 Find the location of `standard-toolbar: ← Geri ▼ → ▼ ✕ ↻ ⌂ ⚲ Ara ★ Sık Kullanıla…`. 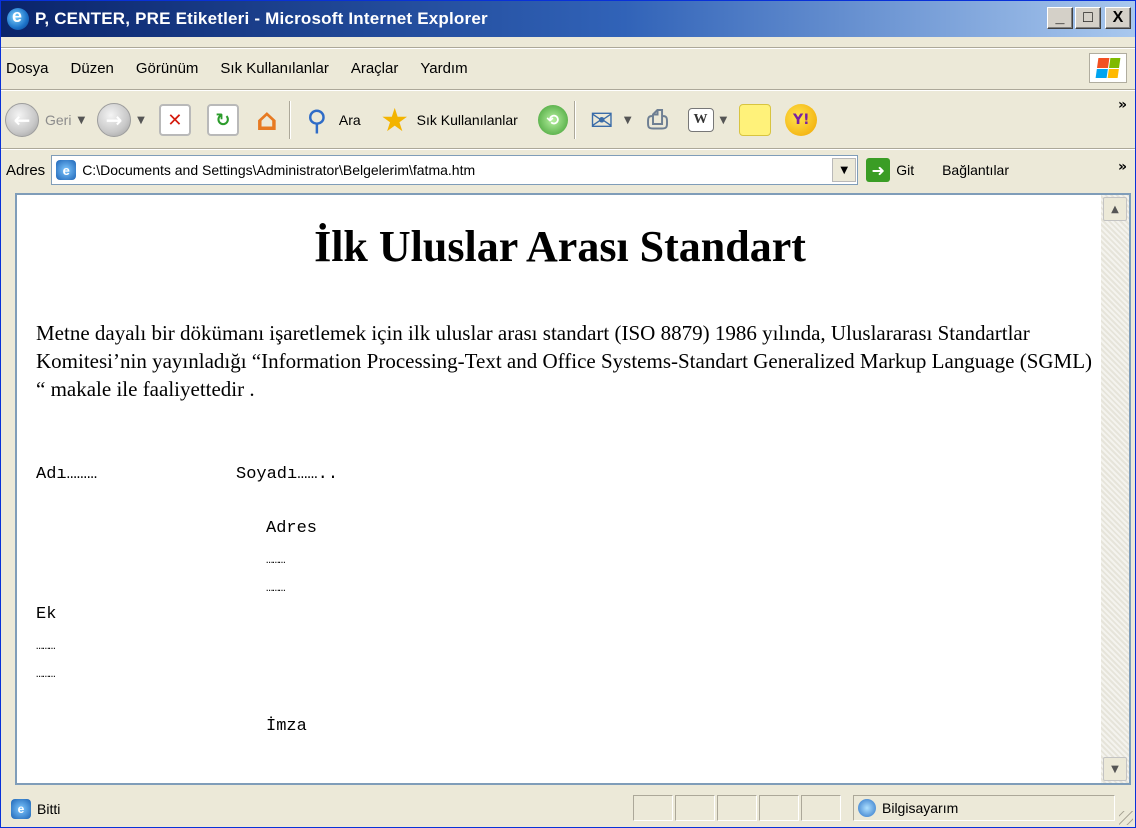

standard-toolbar: ← Geri ▼ → ▼ ✕ ↻ ⌂ ⚲ Ara ★ Sık Kullanıla… is located at coordinates (568, 120).